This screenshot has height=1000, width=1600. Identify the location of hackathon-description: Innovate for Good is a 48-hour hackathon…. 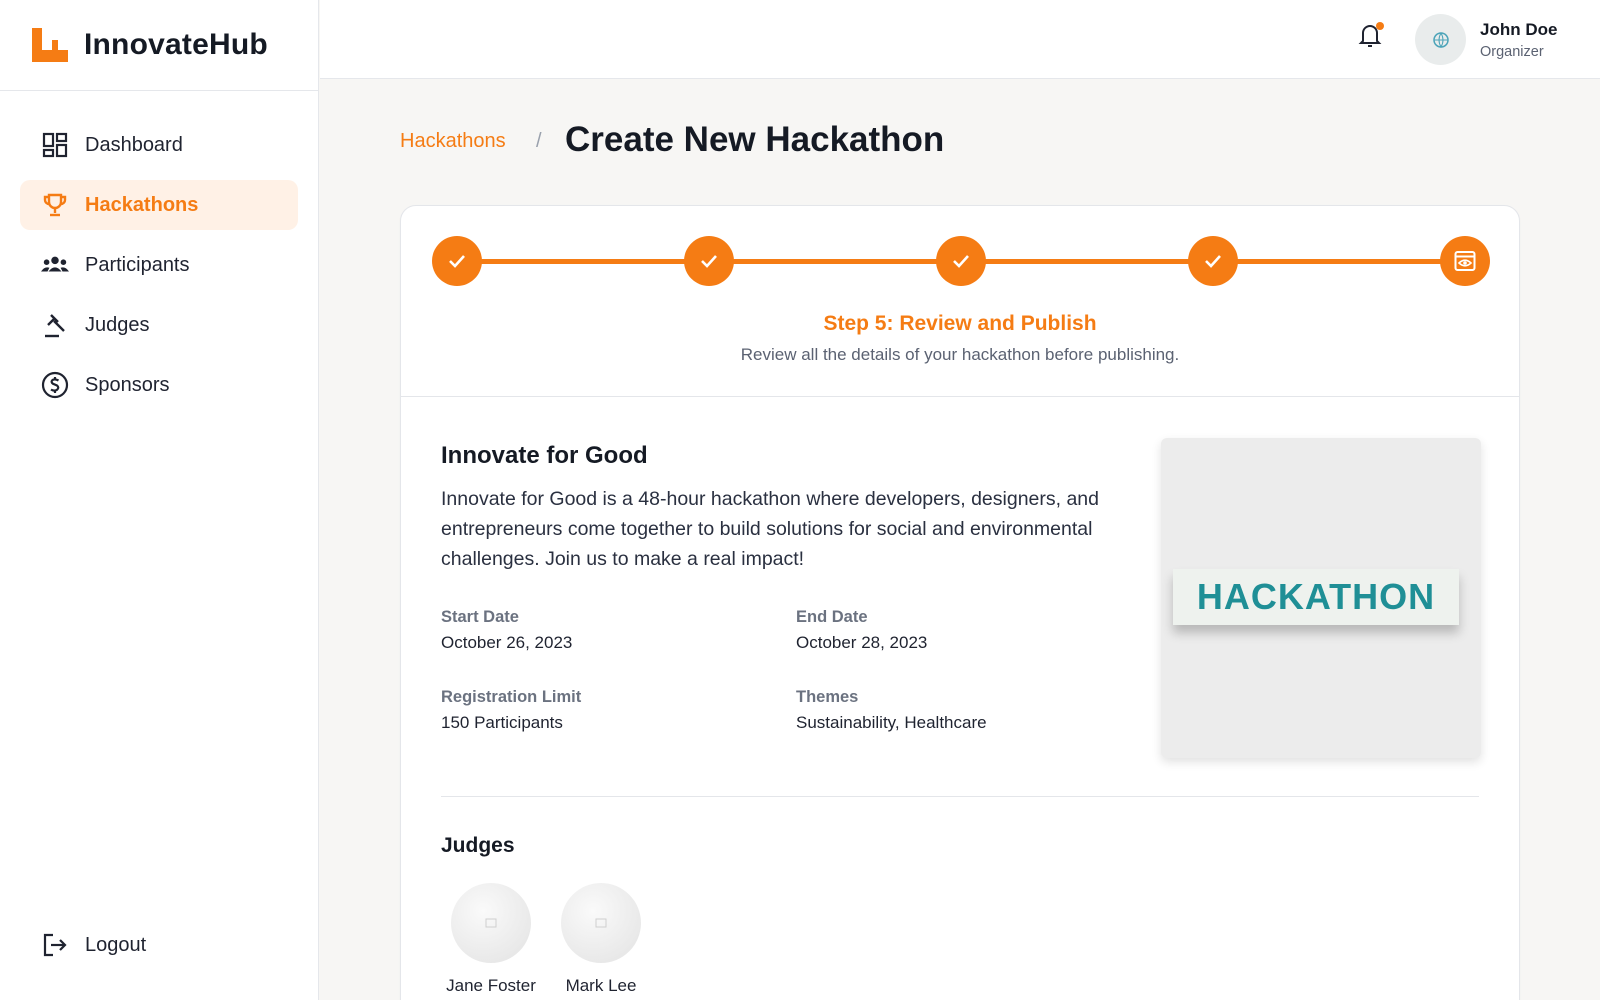
(770, 529).